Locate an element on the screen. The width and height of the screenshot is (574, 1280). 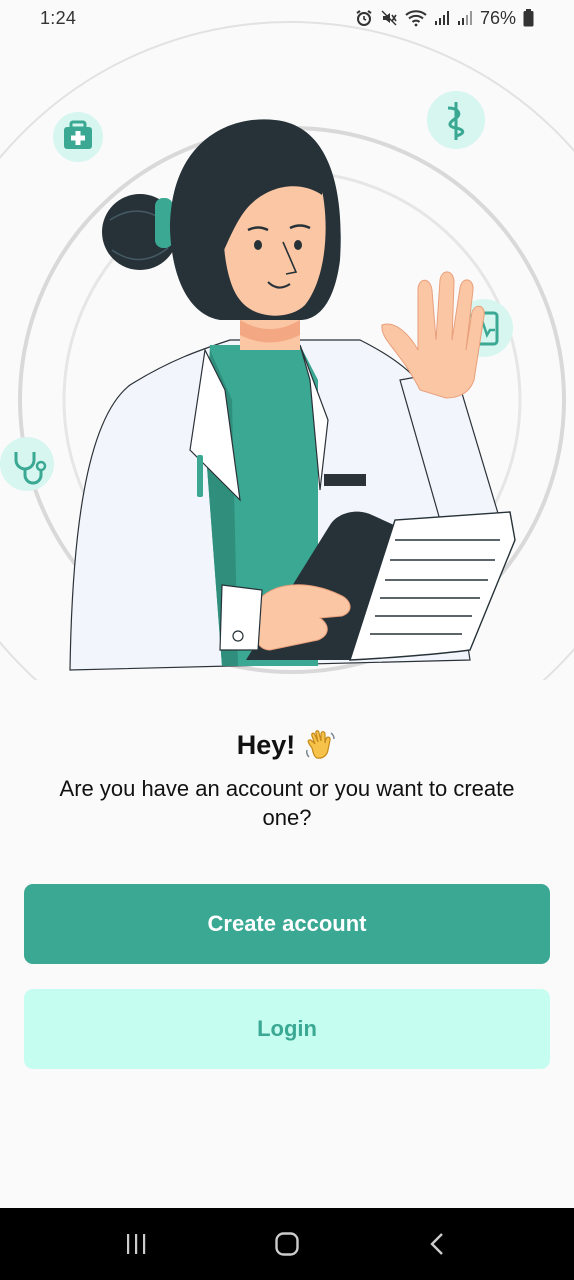
stethoscope-icon is located at coordinates (27, 464).